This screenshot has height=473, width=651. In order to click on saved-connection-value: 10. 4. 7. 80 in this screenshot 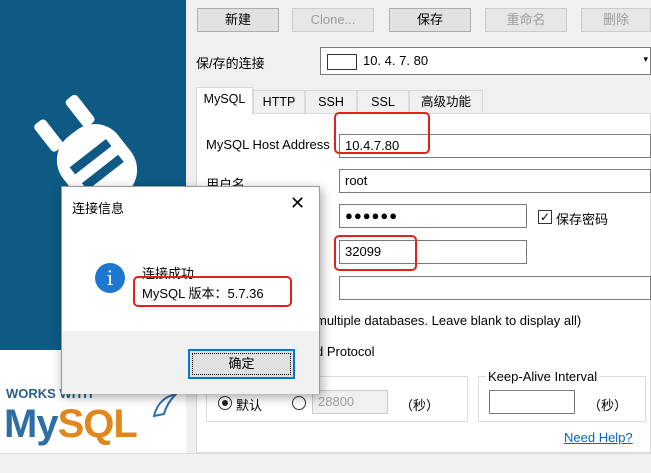, I will do `click(396, 60)`.